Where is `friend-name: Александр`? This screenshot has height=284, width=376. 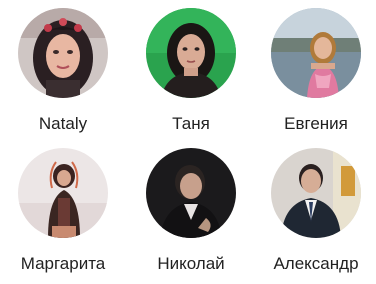 friend-name: Александр is located at coordinates (316, 264).